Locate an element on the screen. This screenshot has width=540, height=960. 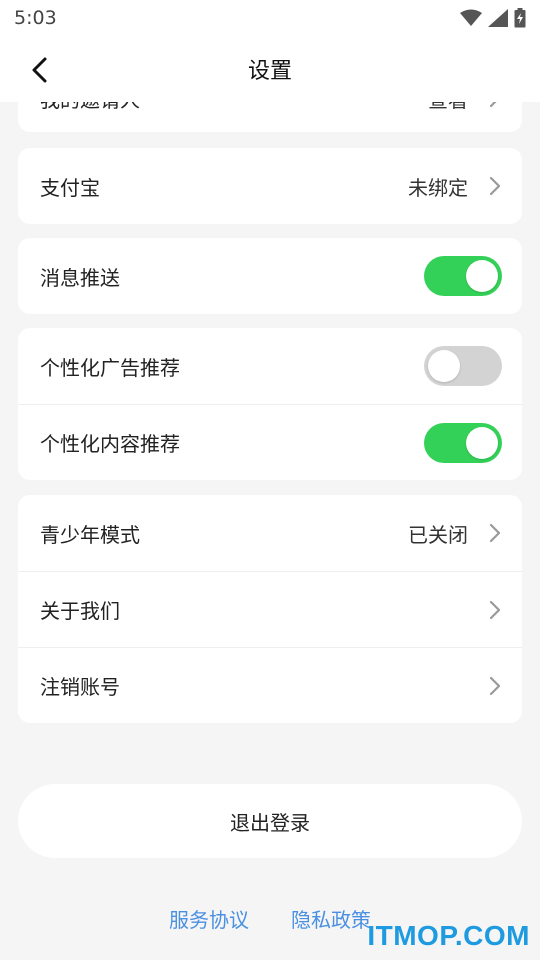
status-time: 5:03 is located at coordinates (35, 18).